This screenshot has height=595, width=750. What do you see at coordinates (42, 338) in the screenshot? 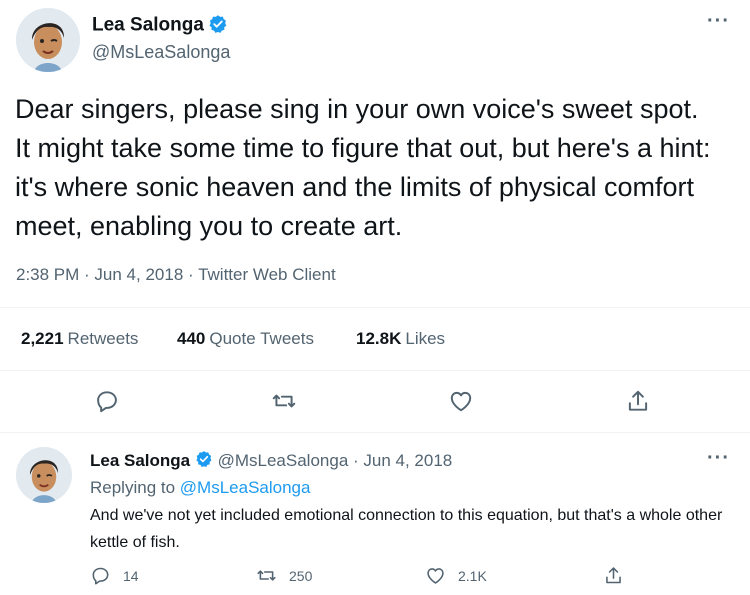
I see `retweets-count: 2,221` at bounding box center [42, 338].